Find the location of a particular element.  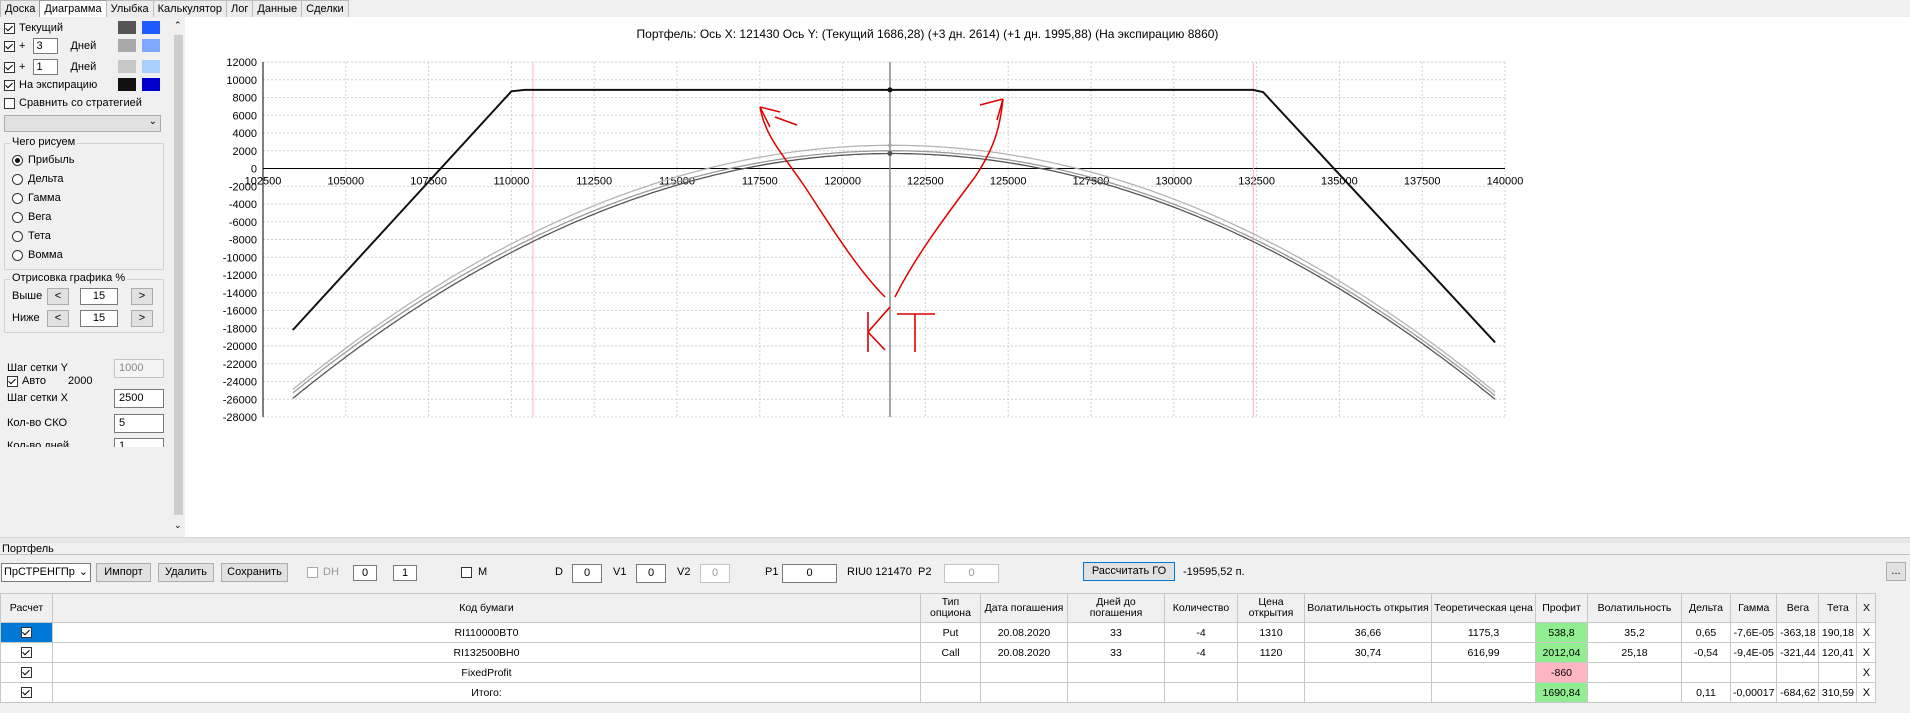

gridy-input: 1000 is located at coordinates (139, 368).